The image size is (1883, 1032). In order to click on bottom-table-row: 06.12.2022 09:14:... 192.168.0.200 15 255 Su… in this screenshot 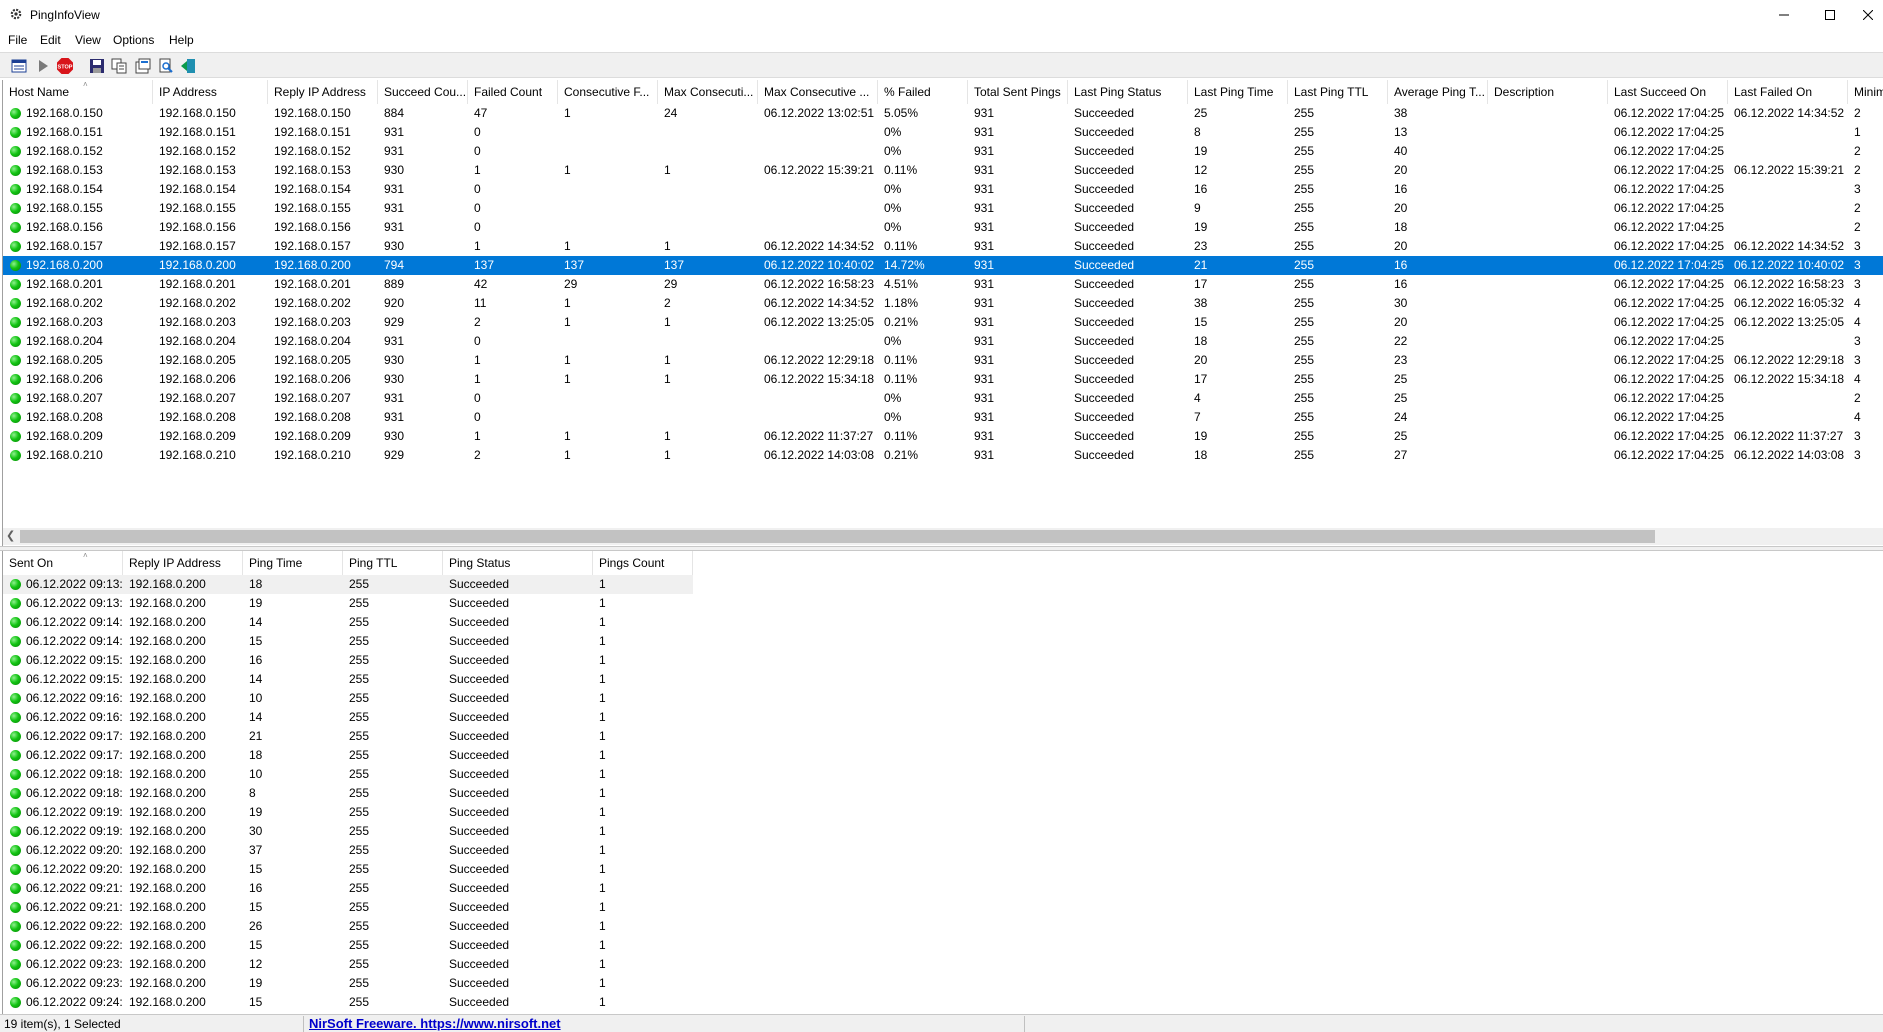, I will do `click(348, 641)`.